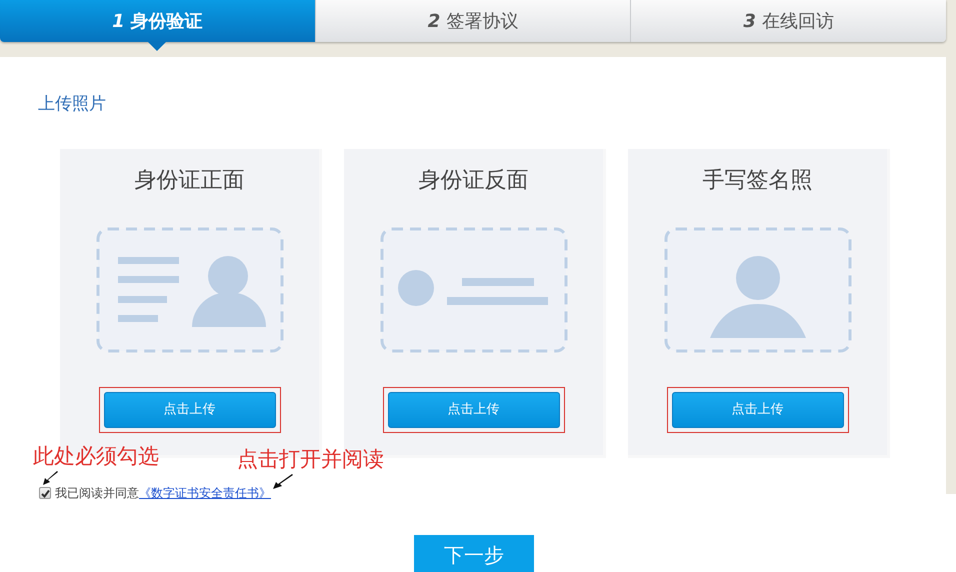 The width and height of the screenshot is (956, 572). Describe the element at coordinates (96, 456) in the screenshot. I see `annotation-text: 此处必须勾选` at that location.